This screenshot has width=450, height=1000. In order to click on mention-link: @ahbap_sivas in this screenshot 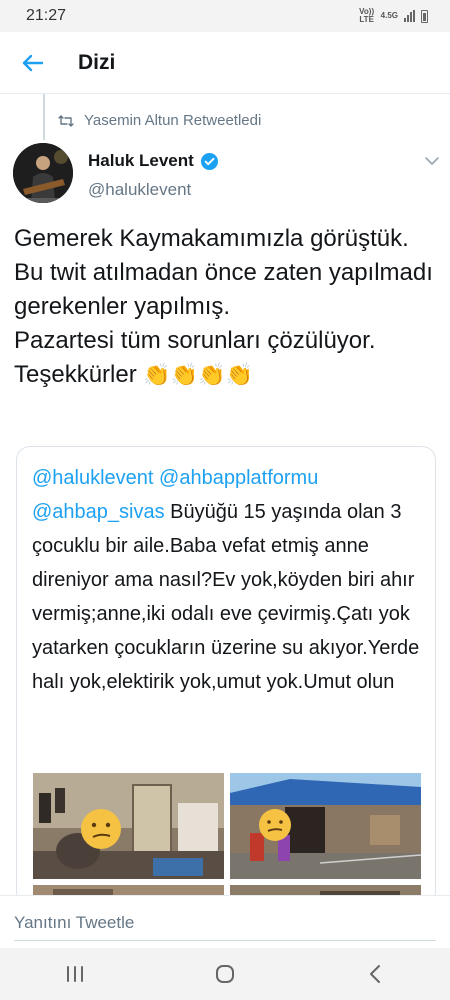, I will do `click(98, 512)`.